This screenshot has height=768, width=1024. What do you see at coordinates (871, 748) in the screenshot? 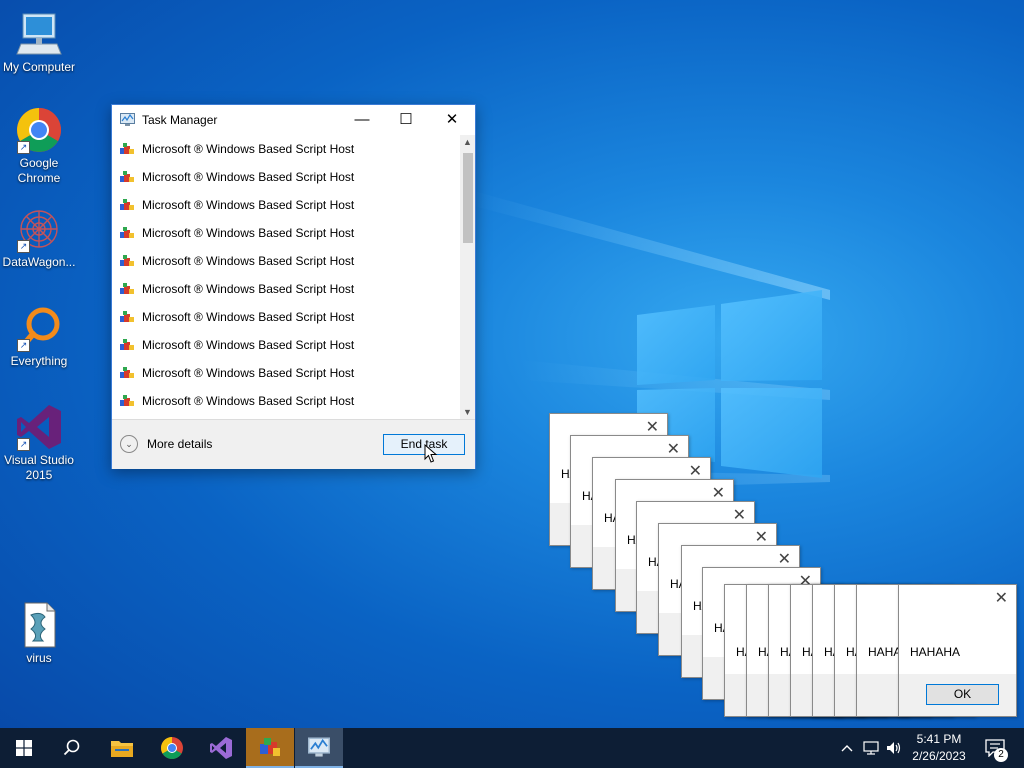
I see `network-icon` at bounding box center [871, 748].